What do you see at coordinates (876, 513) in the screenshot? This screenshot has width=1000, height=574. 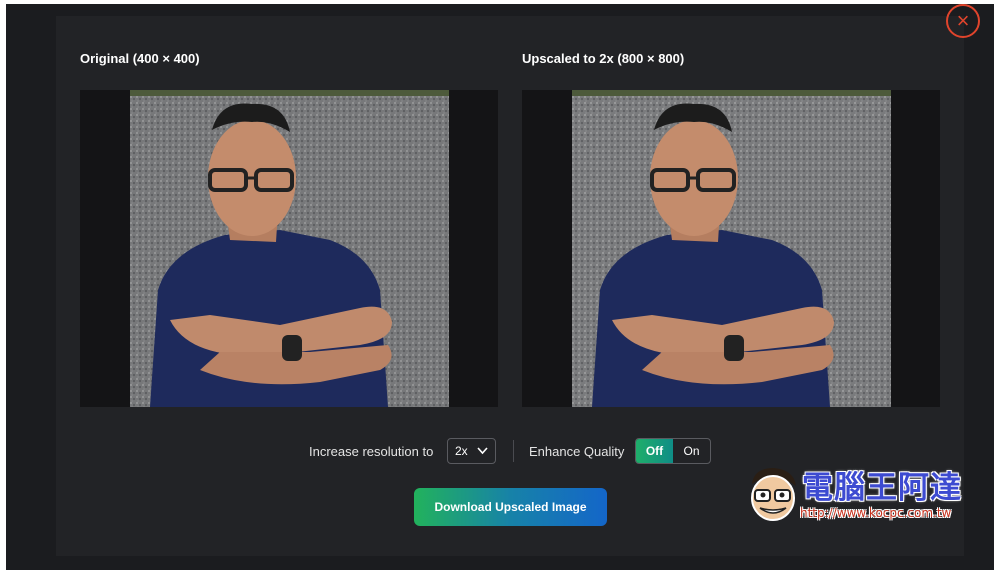 I see `watermark-url: http://www.kocpc.com.tw` at bounding box center [876, 513].